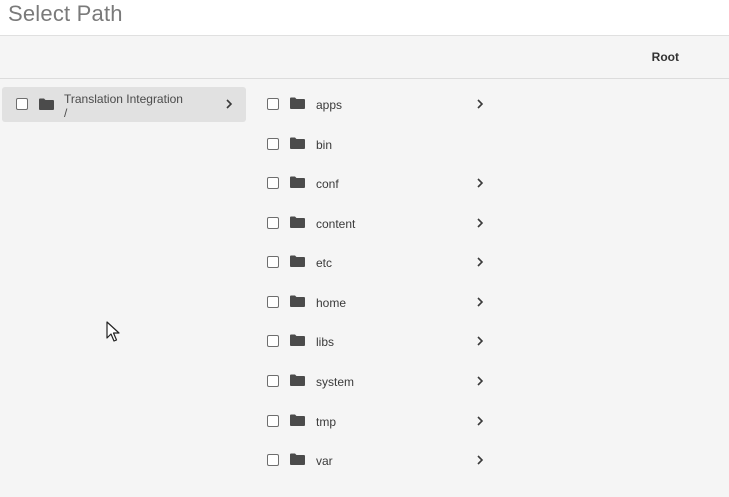  What do you see at coordinates (378, 223) in the screenshot?
I see `column-item-content: content` at bounding box center [378, 223].